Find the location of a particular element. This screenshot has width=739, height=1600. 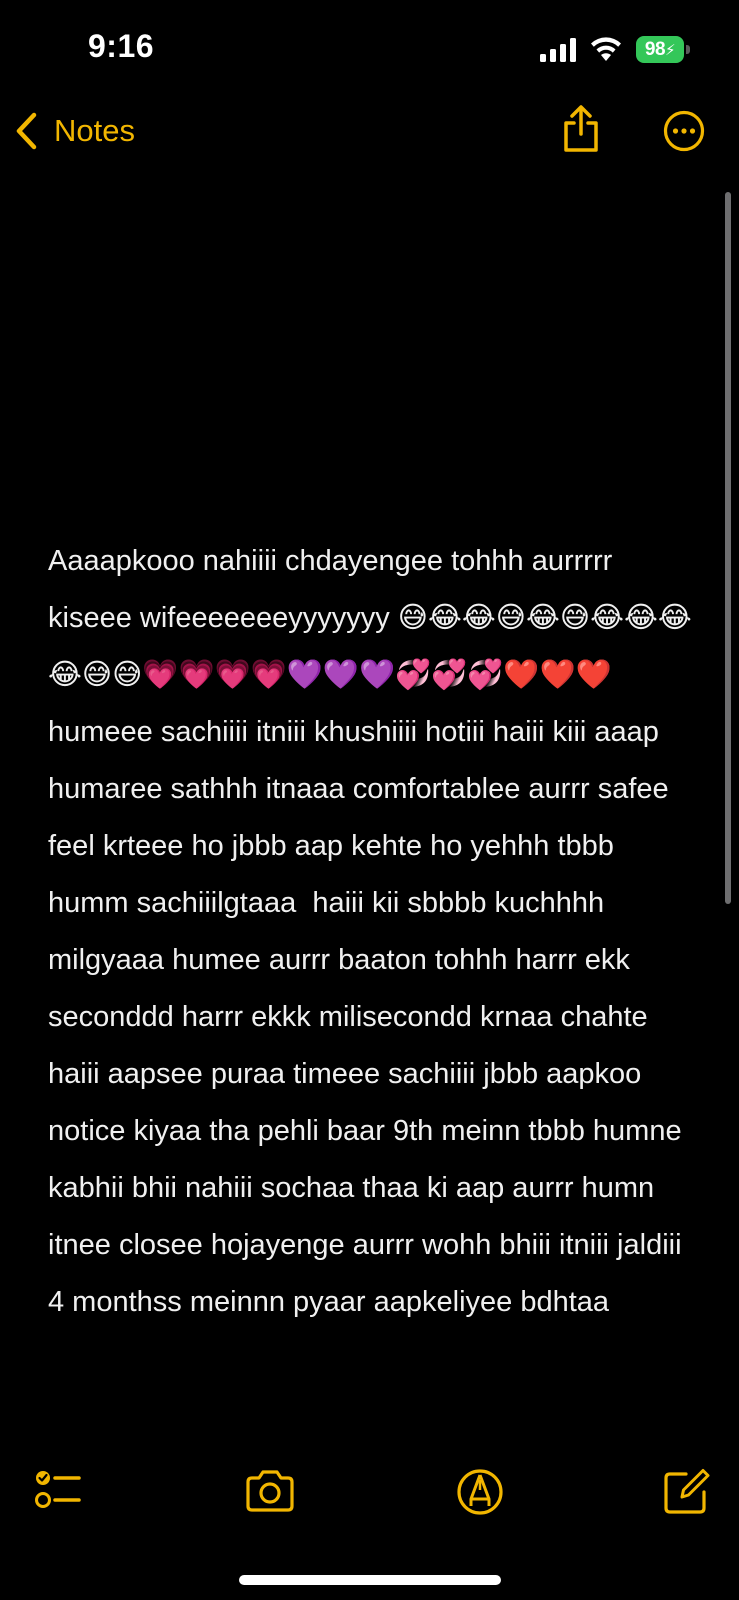

status-time: 9:16 is located at coordinates (121, 46).